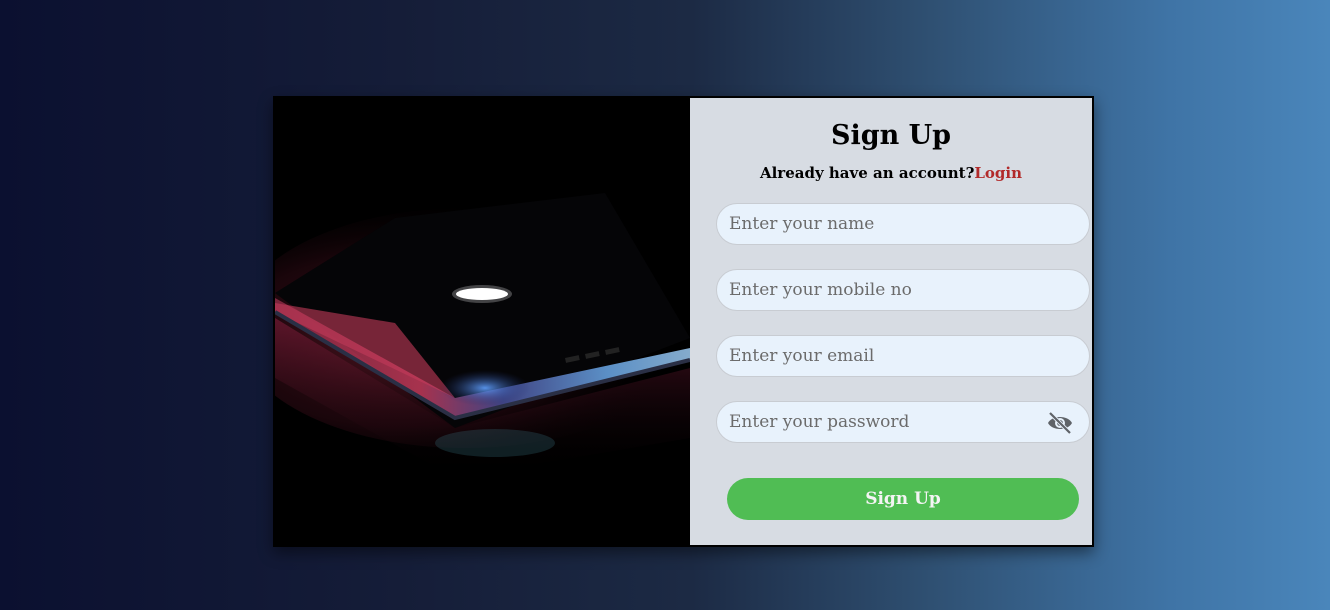 This screenshot has height=610, width=1330. Describe the element at coordinates (998, 173) in the screenshot. I see `login-link: Login` at that location.